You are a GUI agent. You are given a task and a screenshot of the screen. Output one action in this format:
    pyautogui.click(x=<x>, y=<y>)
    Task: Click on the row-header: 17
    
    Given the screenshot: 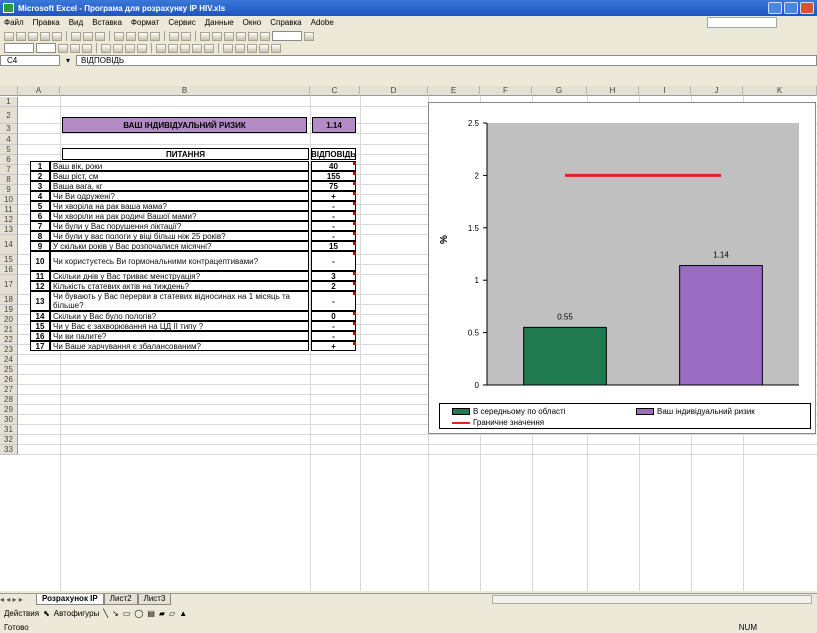 What is the action you would take?
    pyautogui.click(x=9, y=285)
    